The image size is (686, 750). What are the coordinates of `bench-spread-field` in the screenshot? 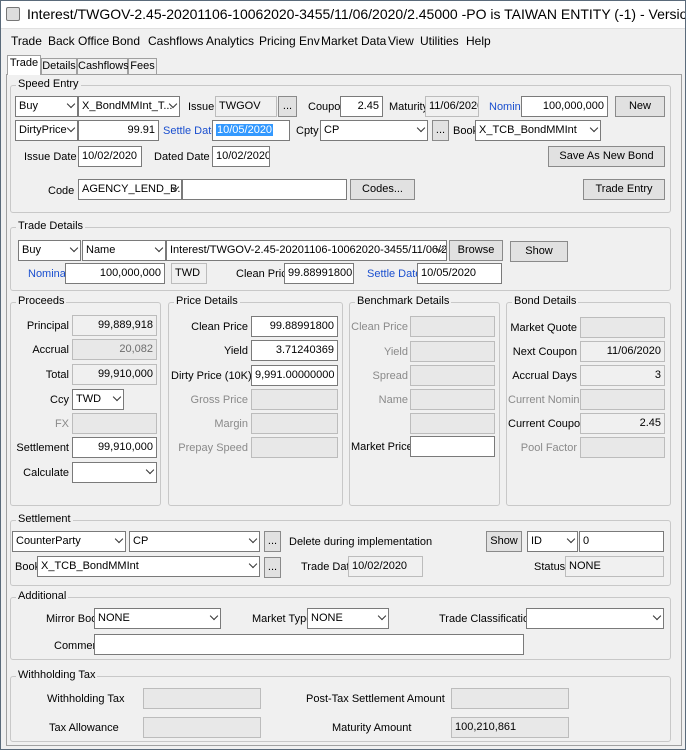 It's located at (452, 375).